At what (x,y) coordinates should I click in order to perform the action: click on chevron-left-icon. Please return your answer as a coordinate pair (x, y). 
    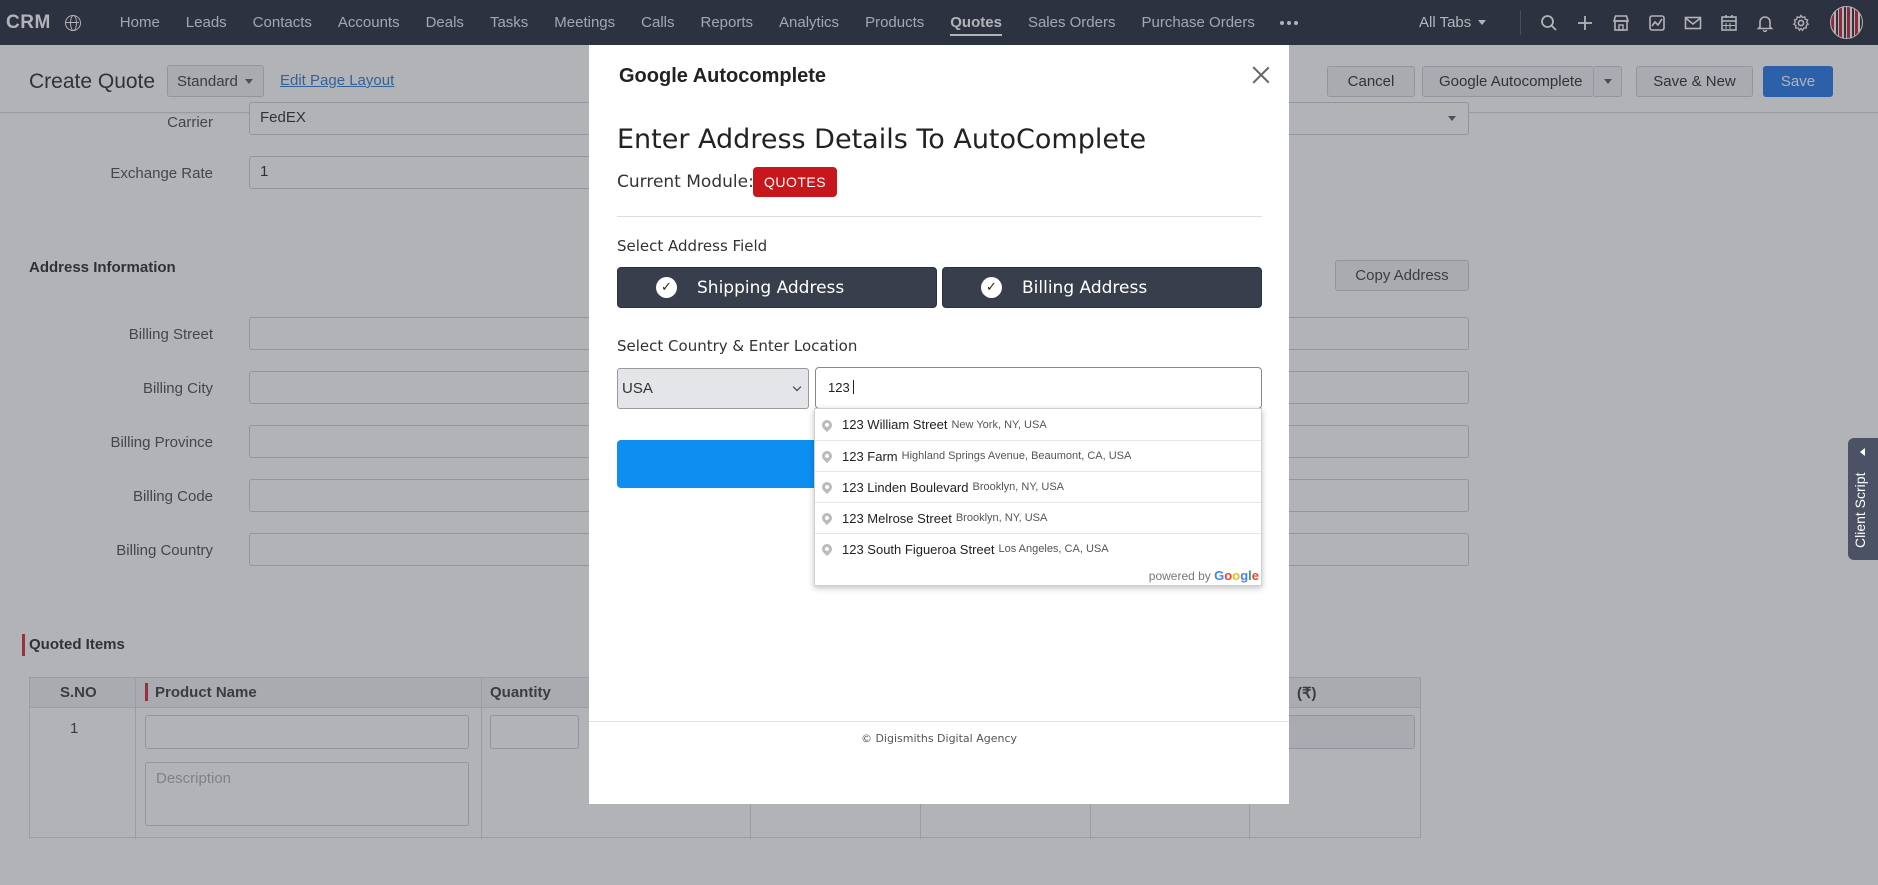
    Looking at the image, I should click on (1862, 452).